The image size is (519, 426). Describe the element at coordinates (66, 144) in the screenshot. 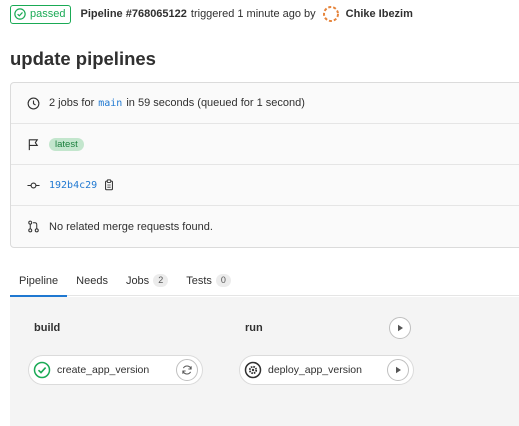

I see `latest-badge: latest` at that location.